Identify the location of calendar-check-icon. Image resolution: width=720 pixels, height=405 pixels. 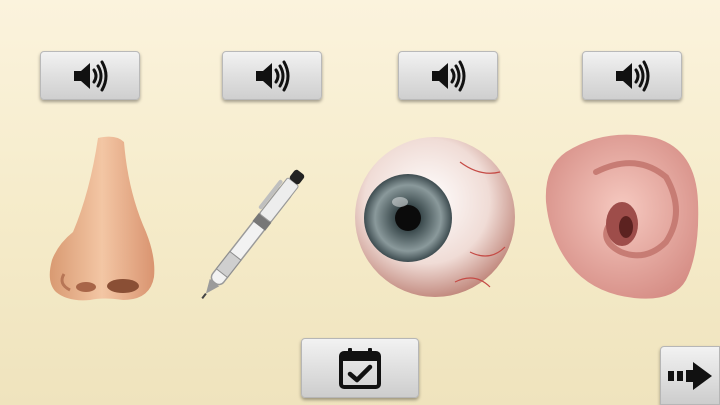
(360, 368).